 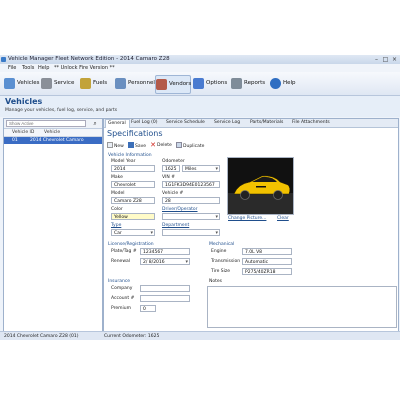 I want to click on tab-file-attachments: File Attachments, so click(x=311, y=123).